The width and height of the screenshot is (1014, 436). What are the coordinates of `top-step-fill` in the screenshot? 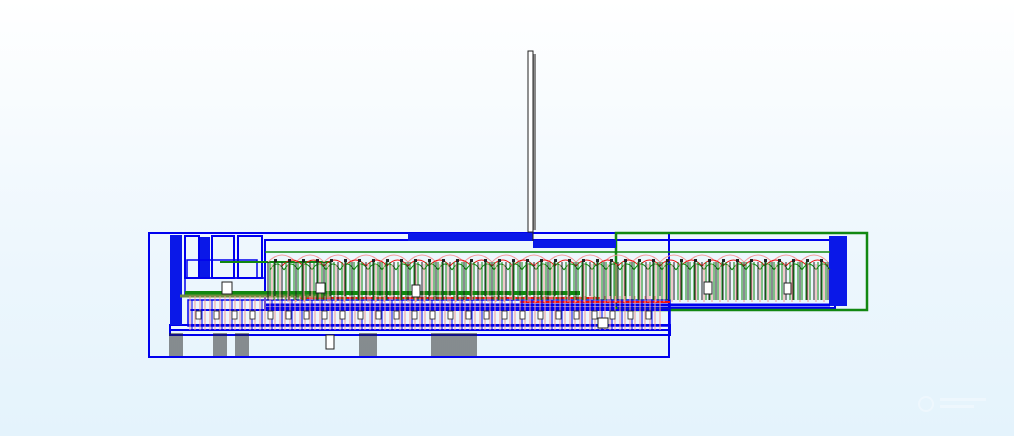 It's located at (574, 244).